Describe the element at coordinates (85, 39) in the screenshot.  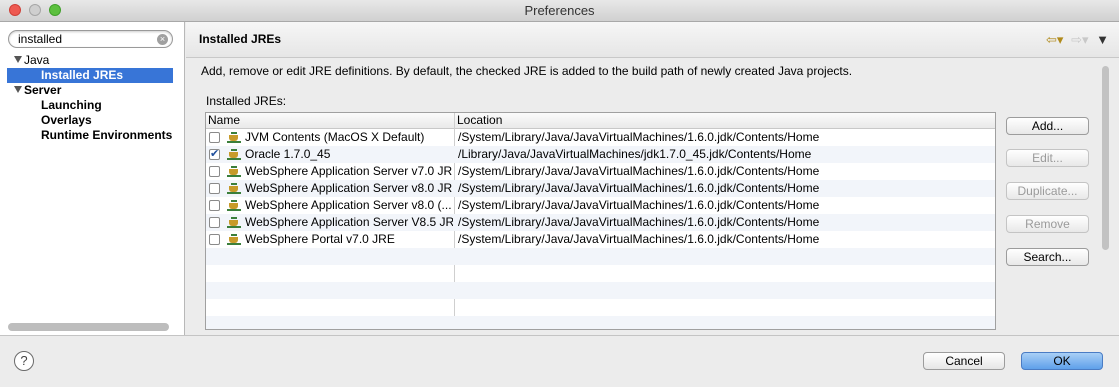
I see `filter-input` at that location.